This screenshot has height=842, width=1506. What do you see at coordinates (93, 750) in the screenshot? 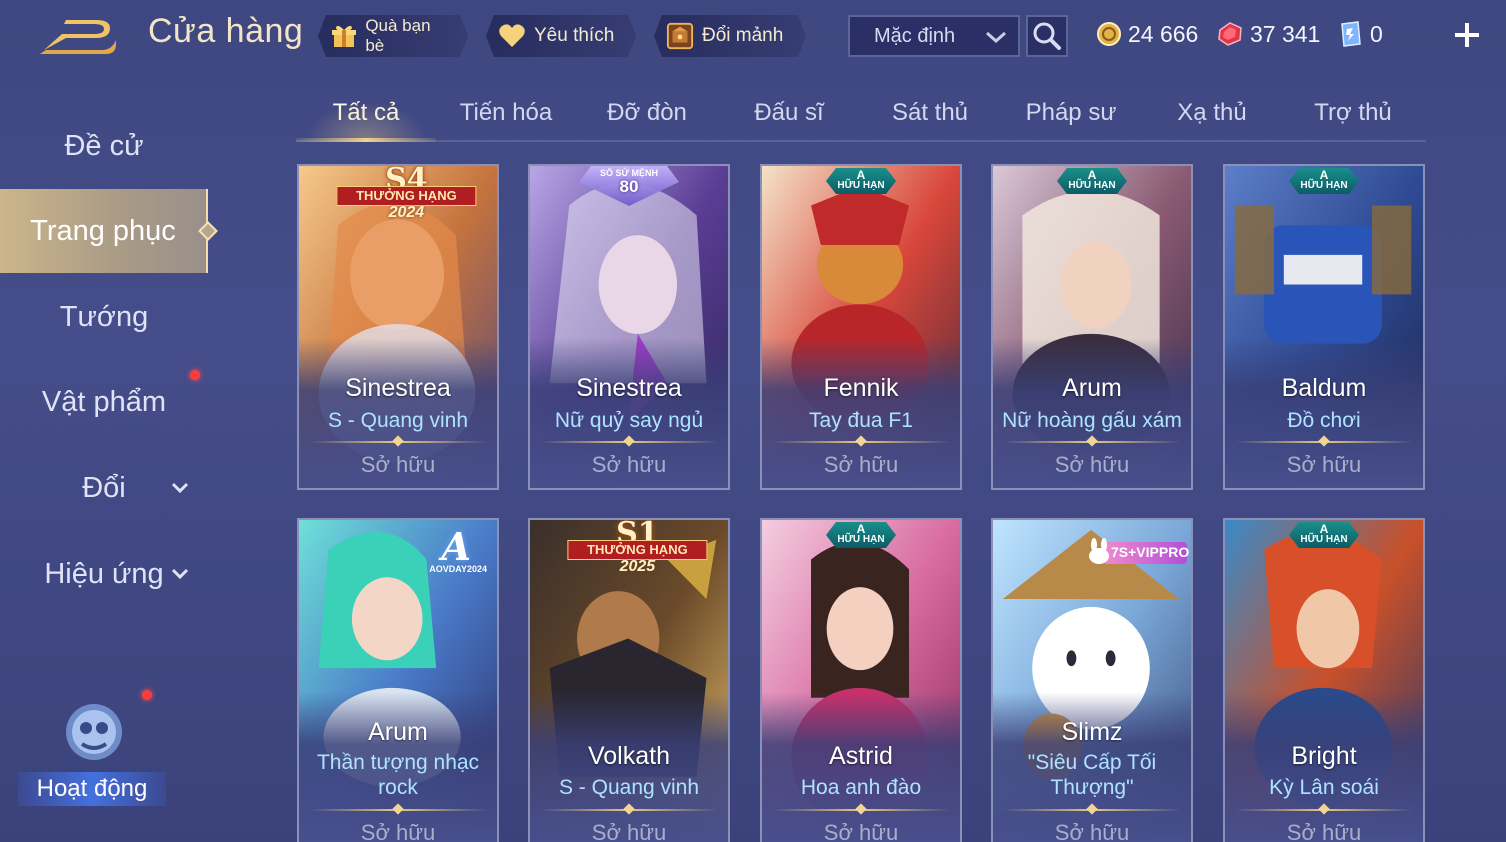
I see `event-button: Hoạt động` at bounding box center [93, 750].